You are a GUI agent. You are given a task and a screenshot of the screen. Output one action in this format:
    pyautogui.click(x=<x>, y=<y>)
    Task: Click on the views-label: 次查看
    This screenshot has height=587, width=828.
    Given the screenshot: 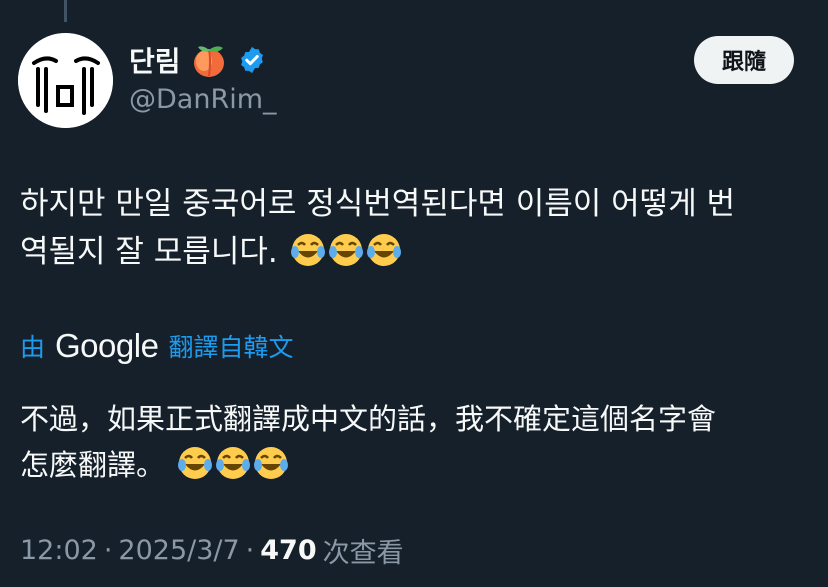 What is the action you would take?
    pyautogui.click(x=363, y=553)
    